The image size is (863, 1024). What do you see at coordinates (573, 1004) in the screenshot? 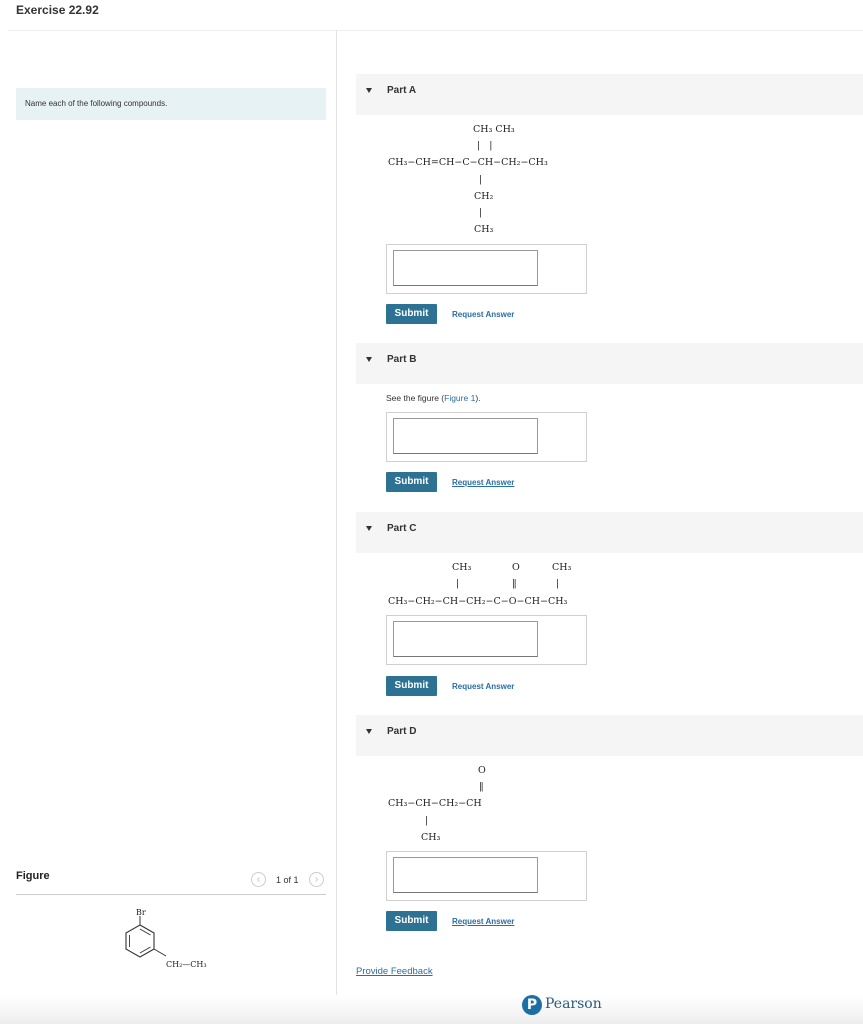
I see `pearson-brand: Pearson` at bounding box center [573, 1004].